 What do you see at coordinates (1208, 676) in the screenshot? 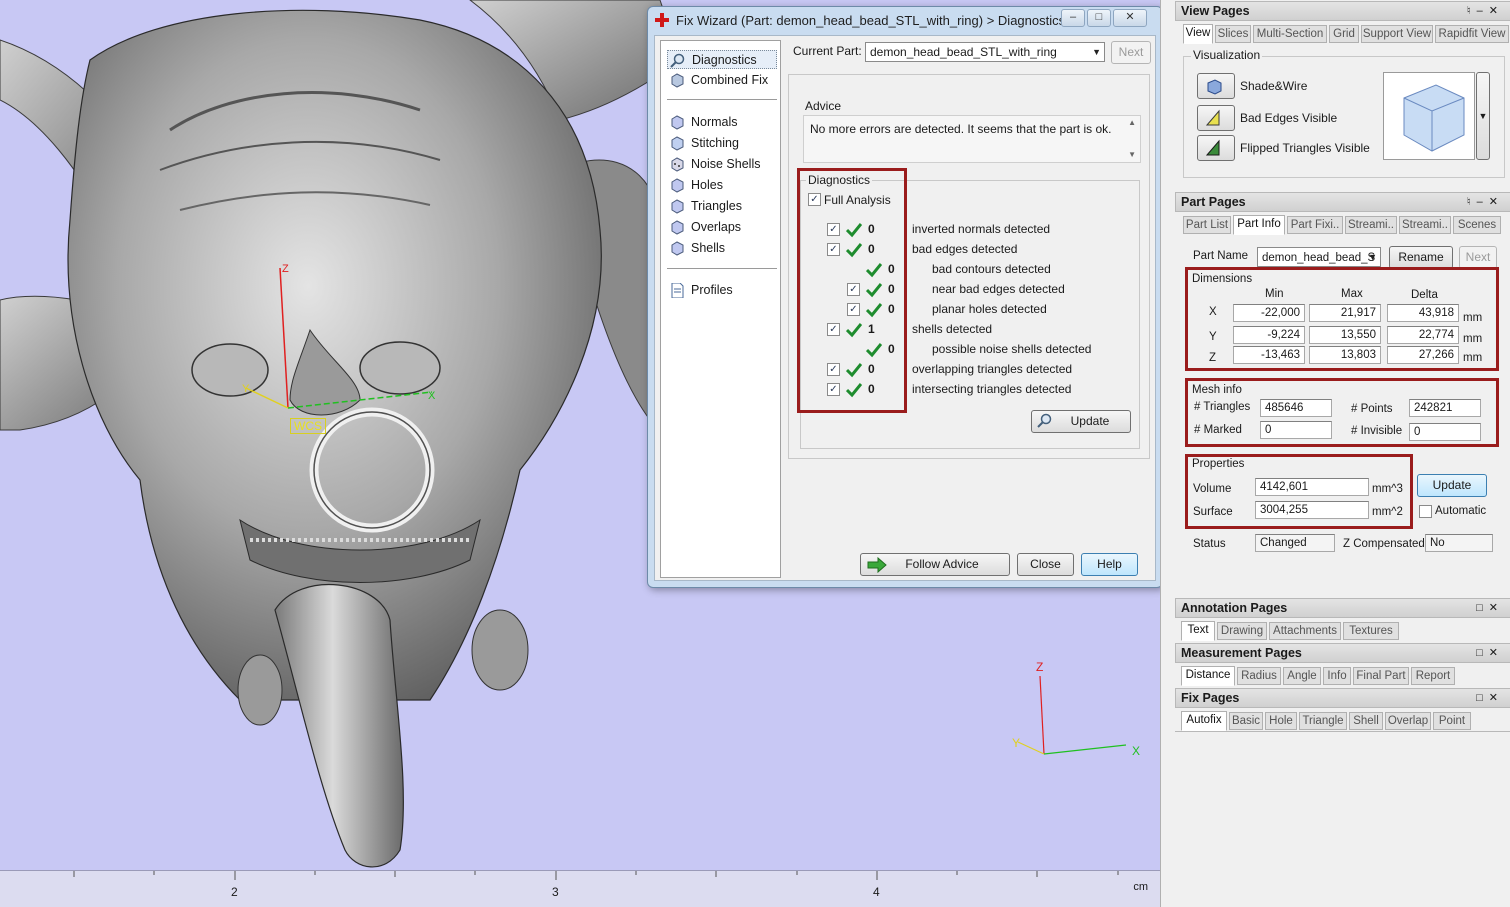
I see `tab-distance: Distance` at bounding box center [1208, 676].